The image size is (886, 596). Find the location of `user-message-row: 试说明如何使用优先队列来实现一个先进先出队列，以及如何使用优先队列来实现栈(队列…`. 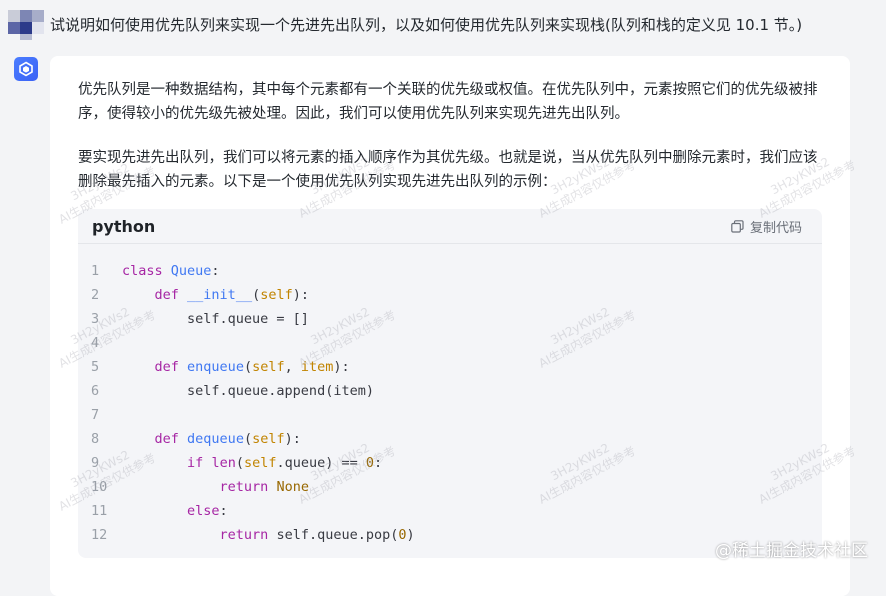

user-message-row: 试说明如何使用优先队列来实现一个先进先出队列，以及如何使用优先队列来实现栈(队列… is located at coordinates (443, 26).